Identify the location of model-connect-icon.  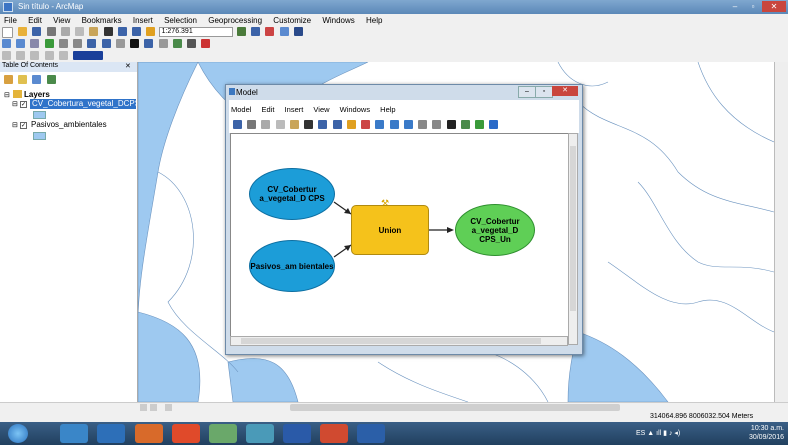
(465, 124).